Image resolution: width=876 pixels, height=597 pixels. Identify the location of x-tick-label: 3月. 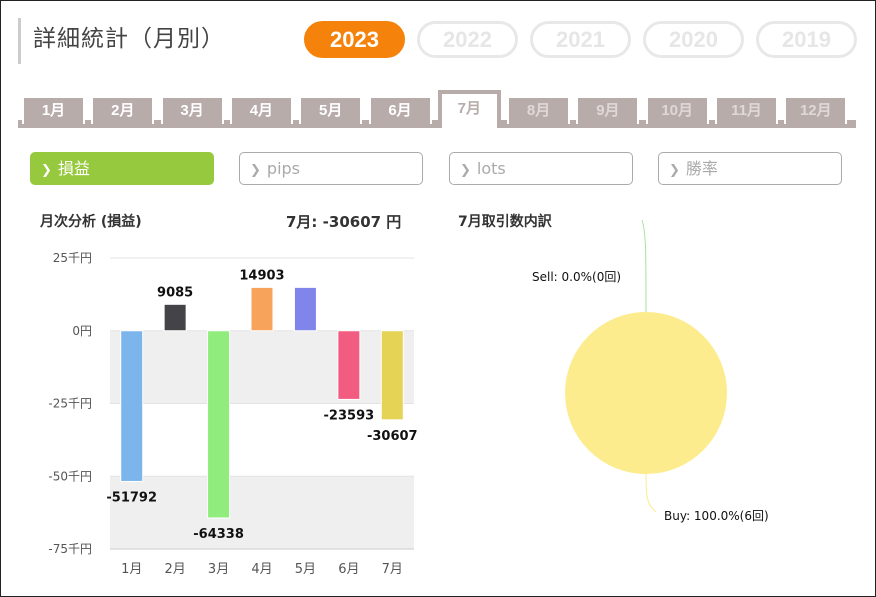
(218, 569).